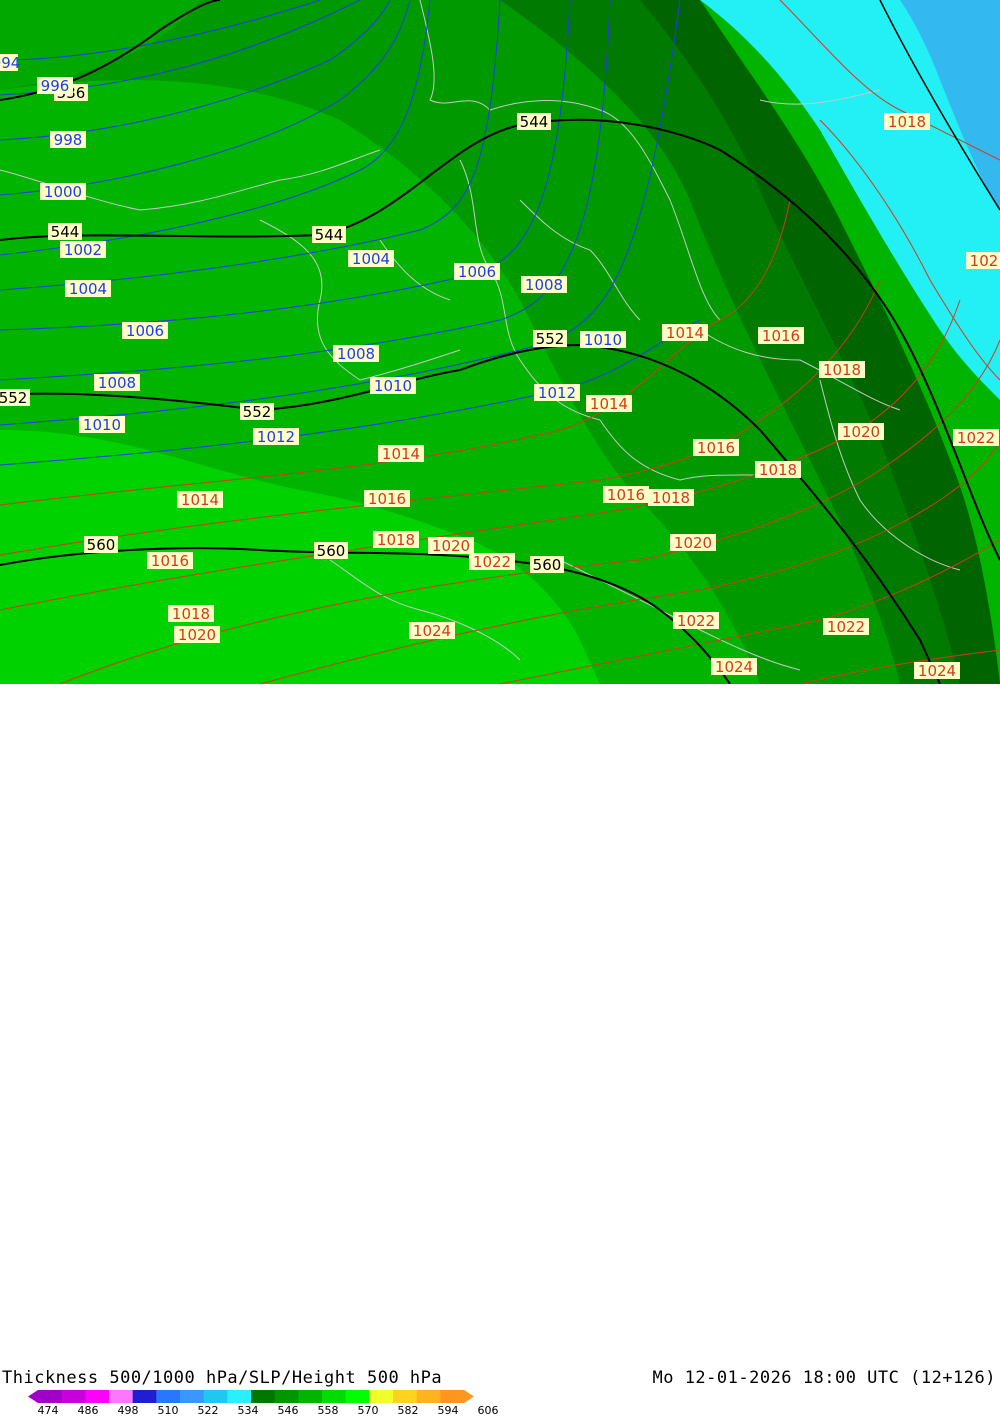 This screenshot has height=1417, width=1000. I want to click on svg-text: 1002, so click(83, 250).